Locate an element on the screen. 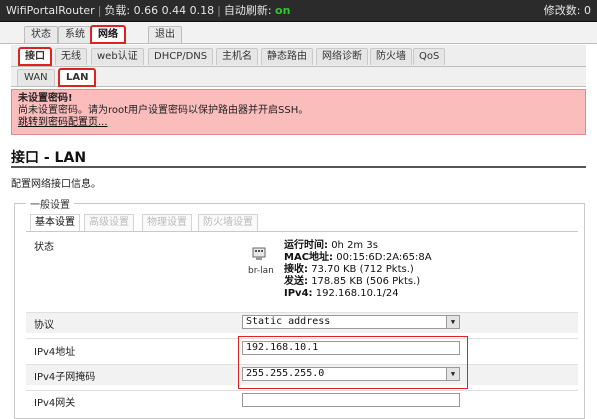 Image resolution: width=597 pixels, height=419 pixels. network-interface-icon is located at coordinates (259, 253).